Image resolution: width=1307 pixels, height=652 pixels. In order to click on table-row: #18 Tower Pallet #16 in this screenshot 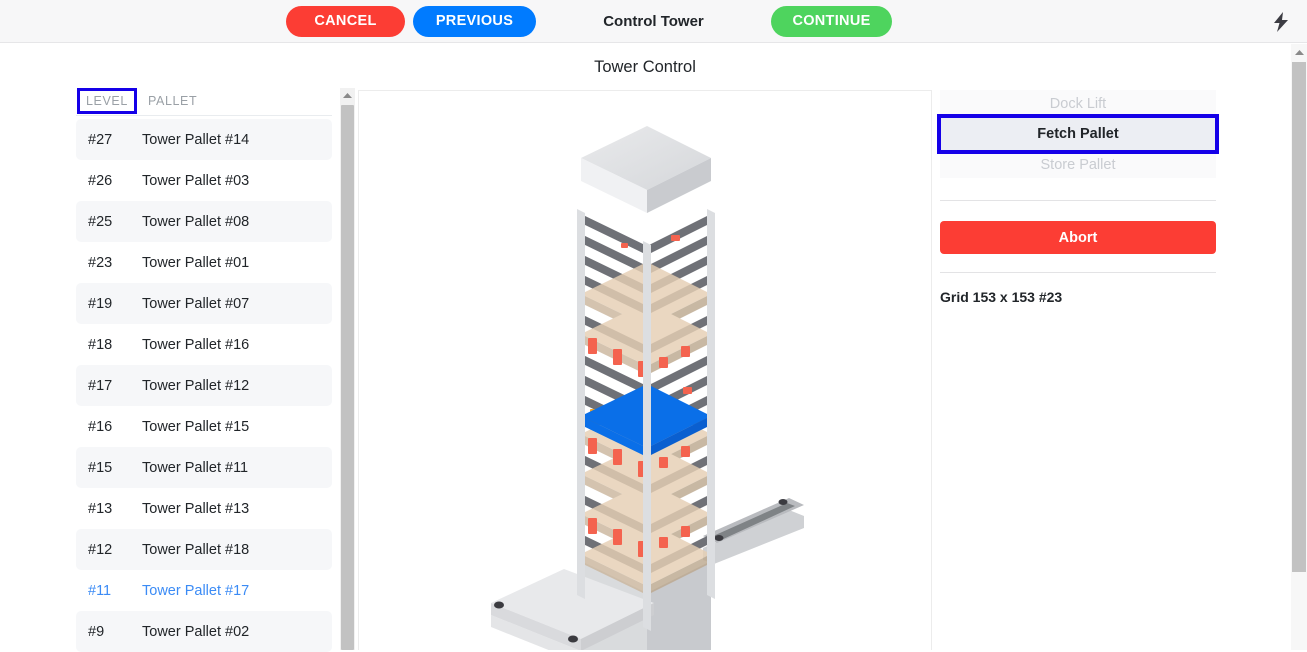, I will do `click(204, 344)`.